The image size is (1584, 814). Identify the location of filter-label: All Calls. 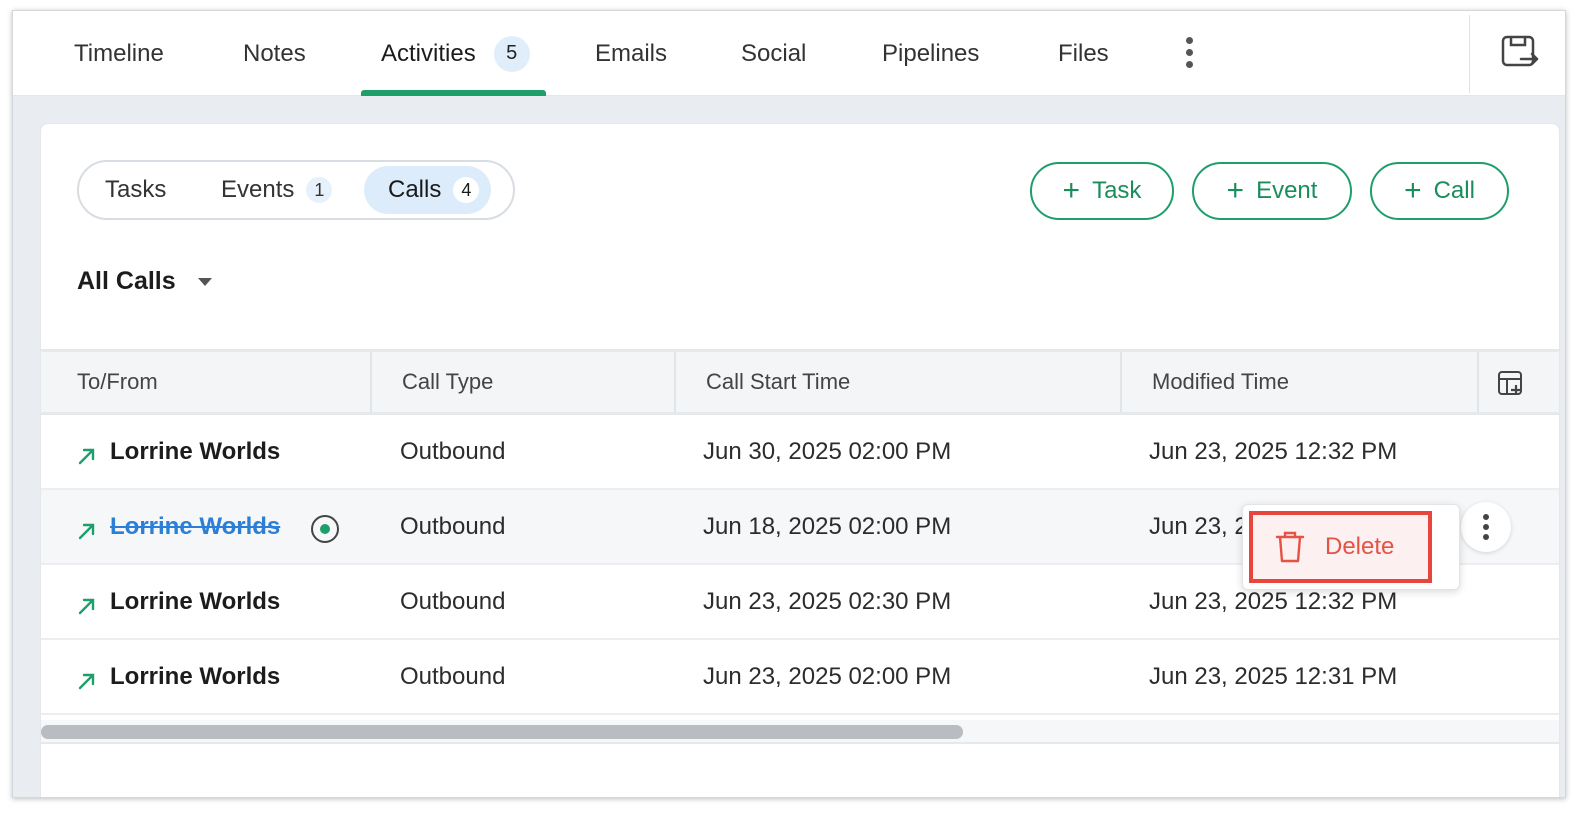
(126, 281).